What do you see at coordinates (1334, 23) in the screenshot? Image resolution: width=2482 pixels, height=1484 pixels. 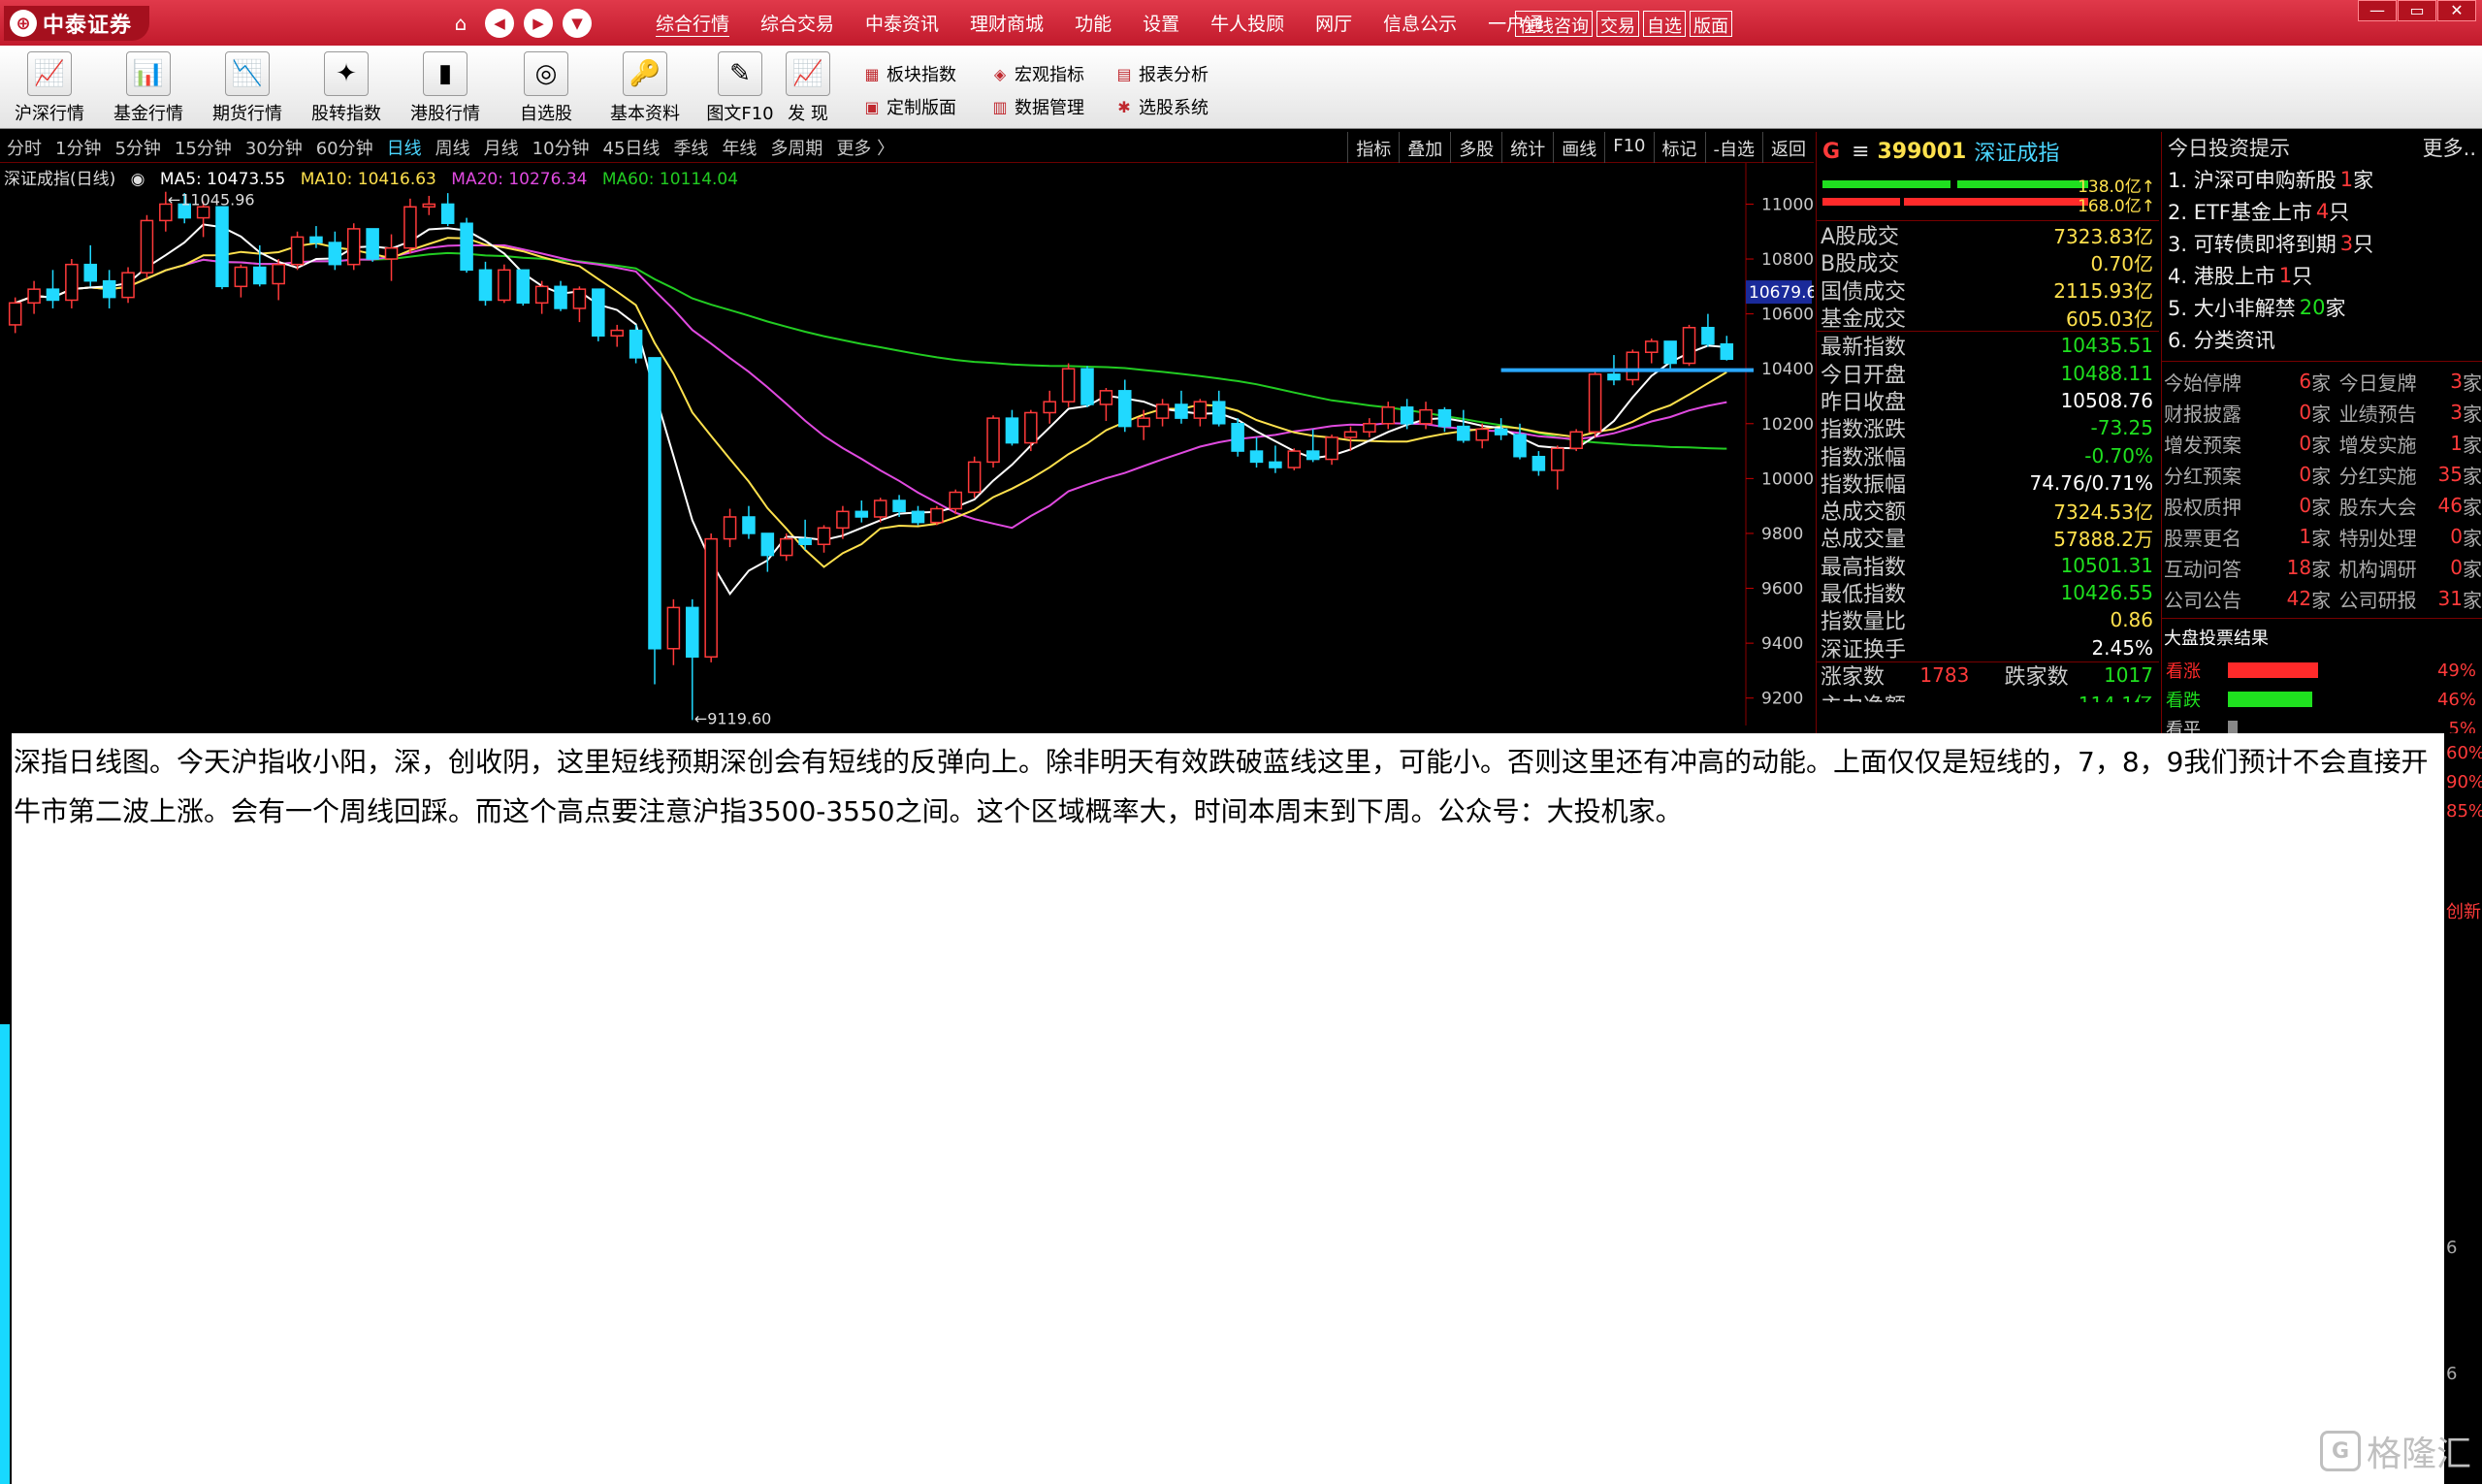 I see `top-menu-item: 网厅` at bounding box center [1334, 23].